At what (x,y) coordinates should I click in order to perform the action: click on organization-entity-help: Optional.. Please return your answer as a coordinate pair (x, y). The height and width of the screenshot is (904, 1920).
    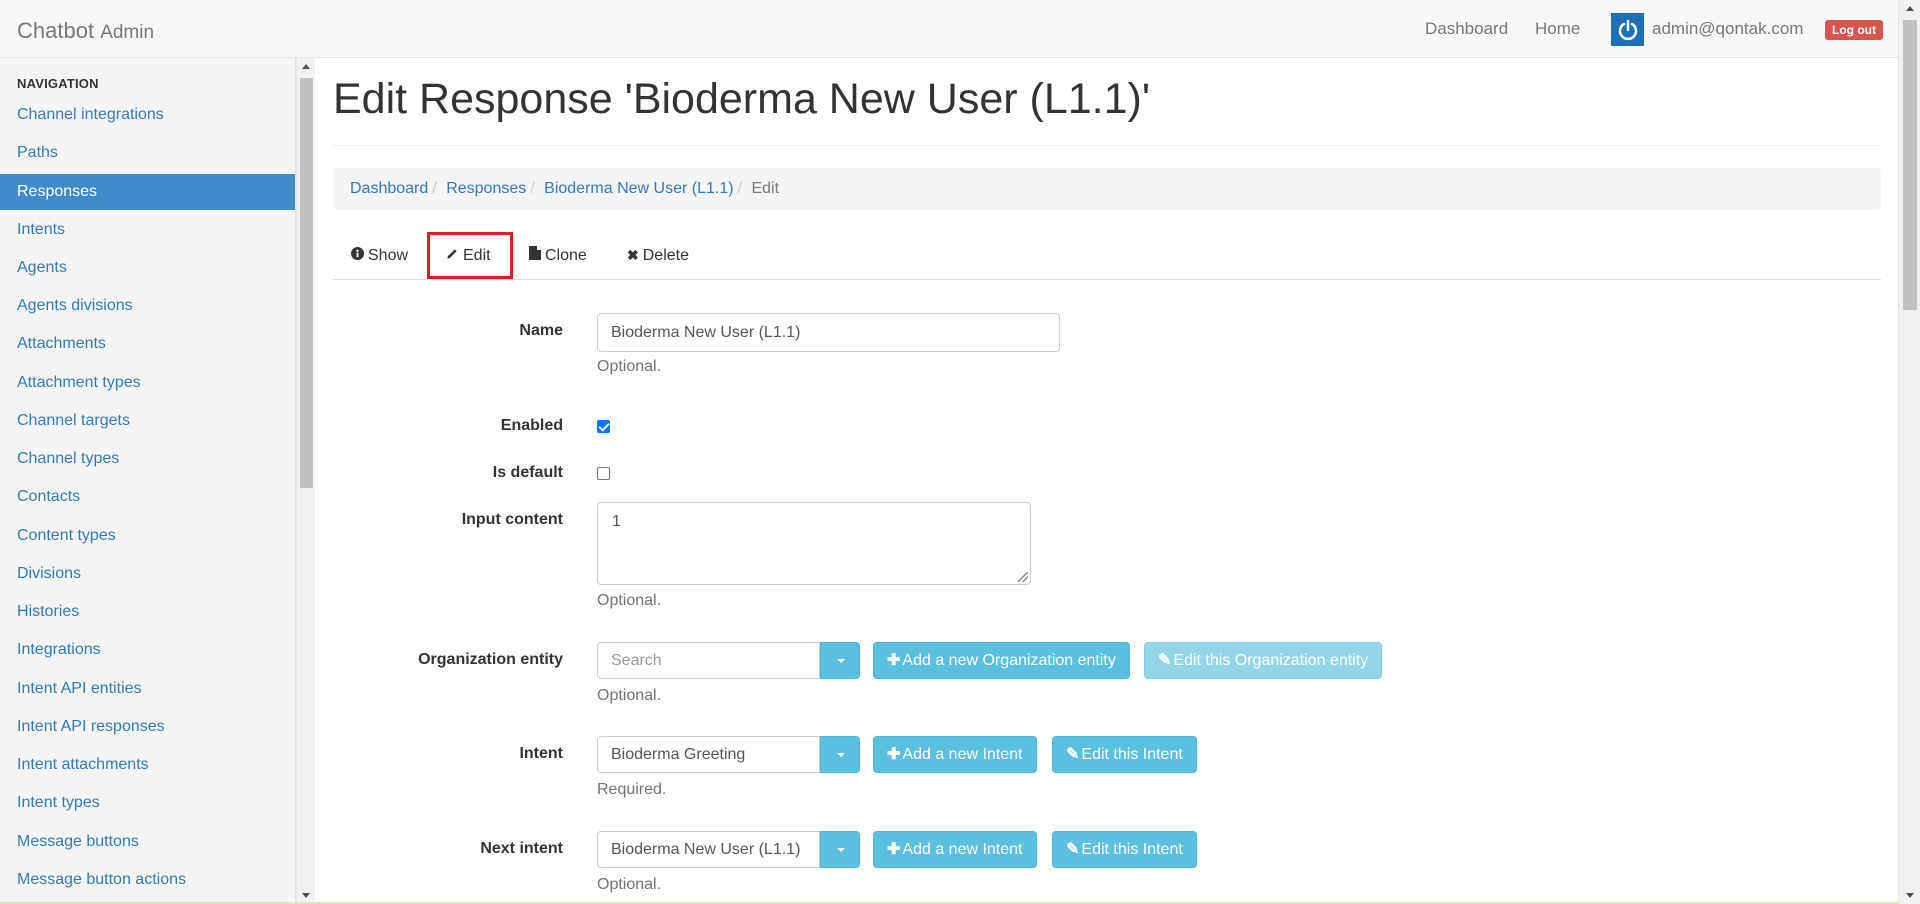
    Looking at the image, I should click on (629, 695).